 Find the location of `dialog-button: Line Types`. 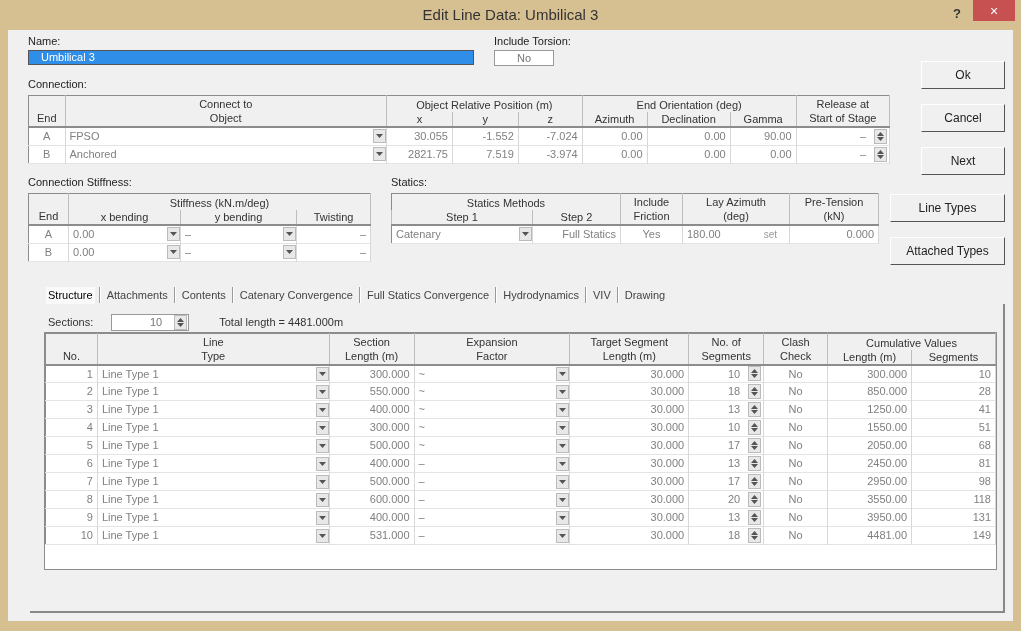

dialog-button: Line Types is located at coordinates (947, 208).